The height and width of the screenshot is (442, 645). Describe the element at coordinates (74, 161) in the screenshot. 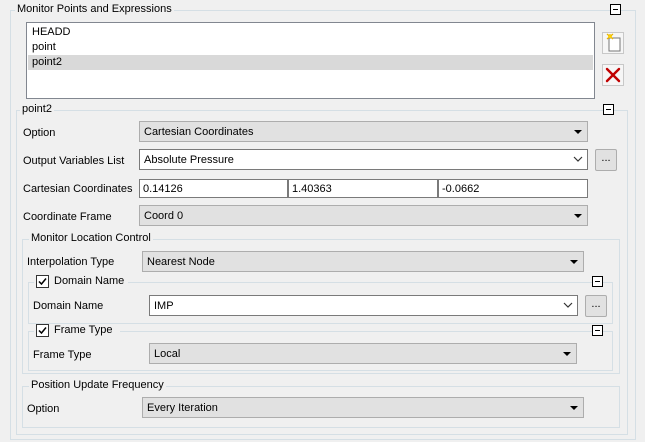

I see `output-variables-label: Output Variables List` at that location.